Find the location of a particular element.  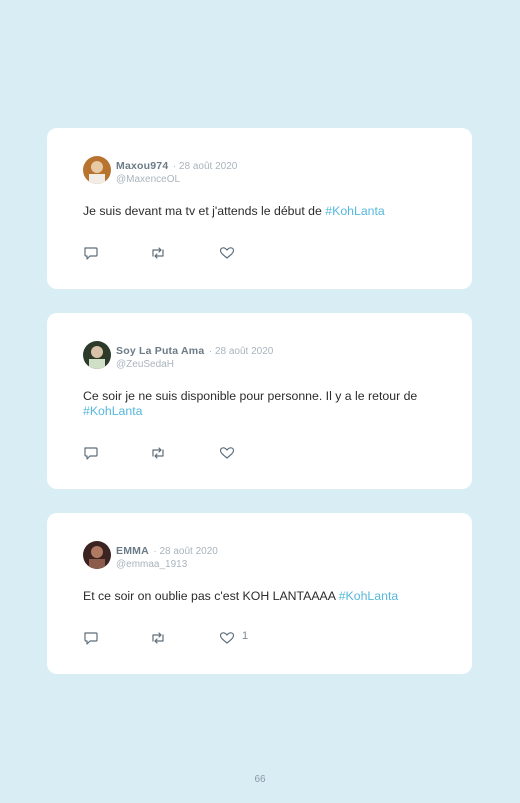

user-name: Maxou974 is located at coordinates (142, 166).